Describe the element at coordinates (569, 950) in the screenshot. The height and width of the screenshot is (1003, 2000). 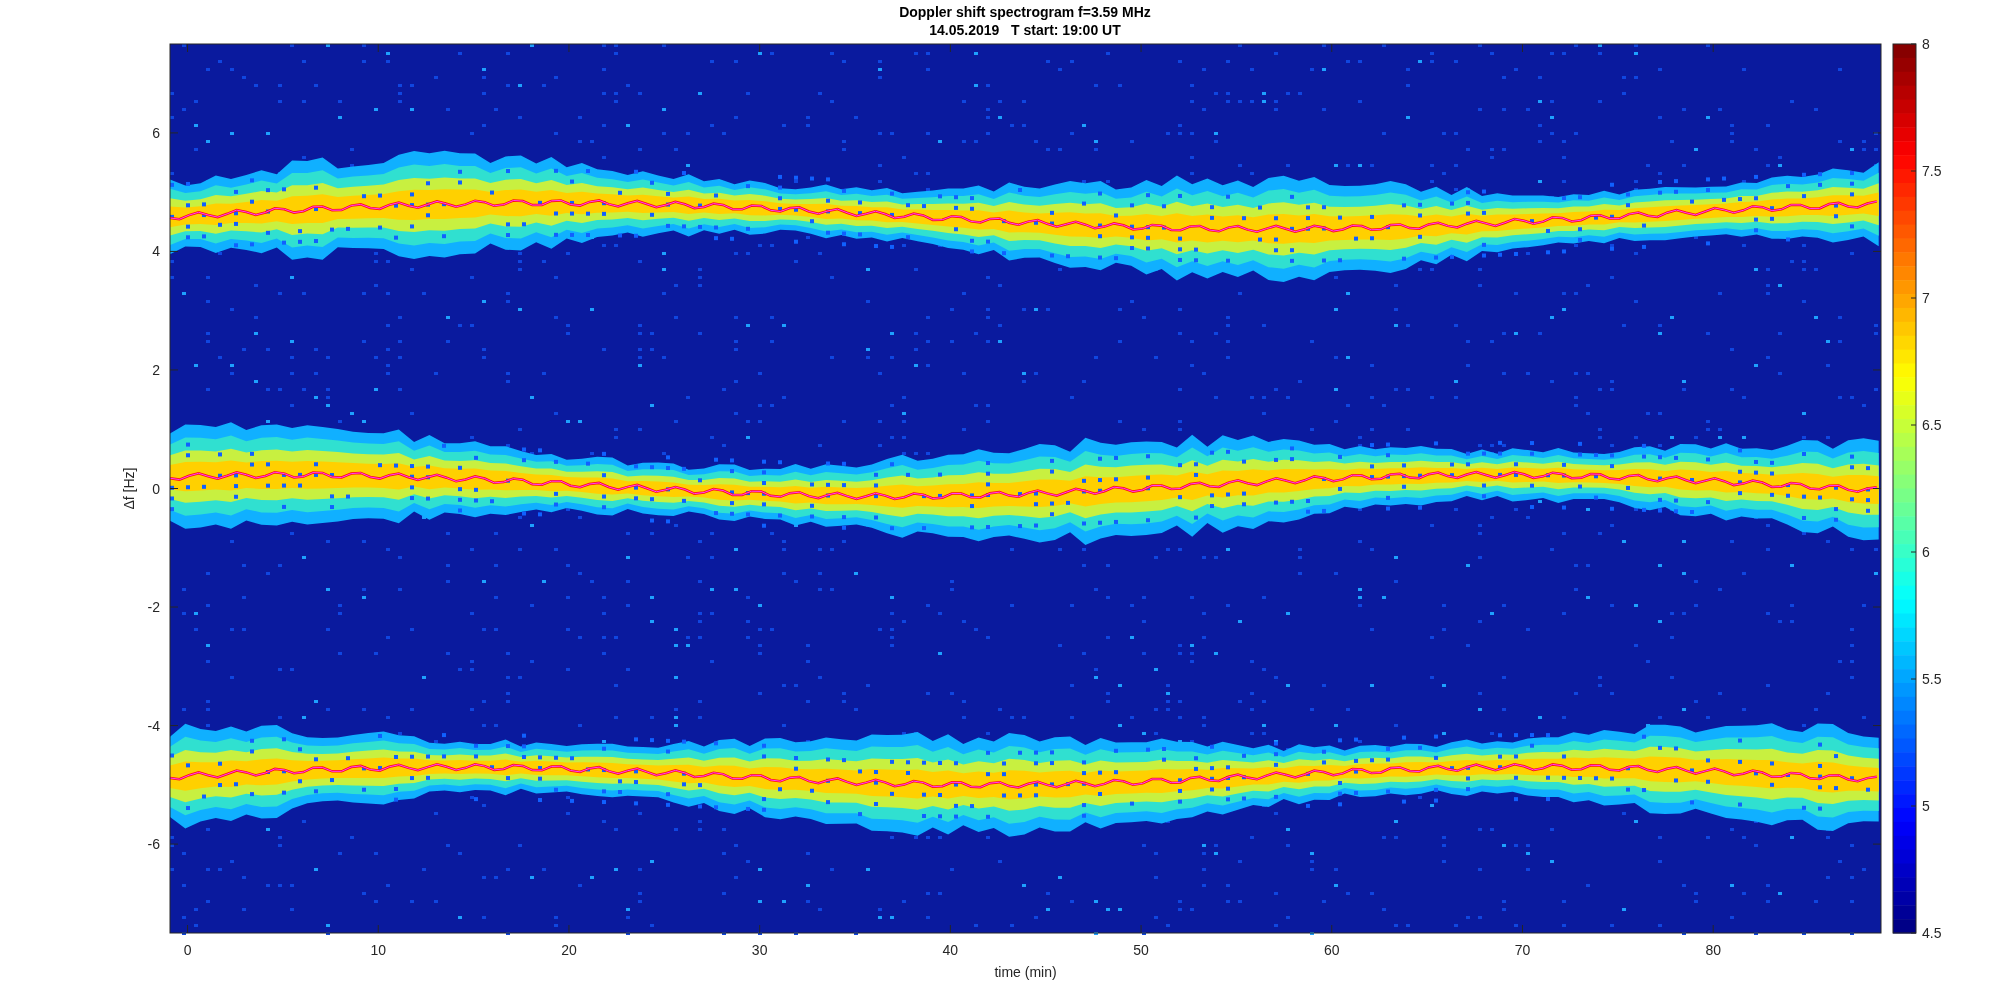
I see `x-tick-label: 20` at that location.